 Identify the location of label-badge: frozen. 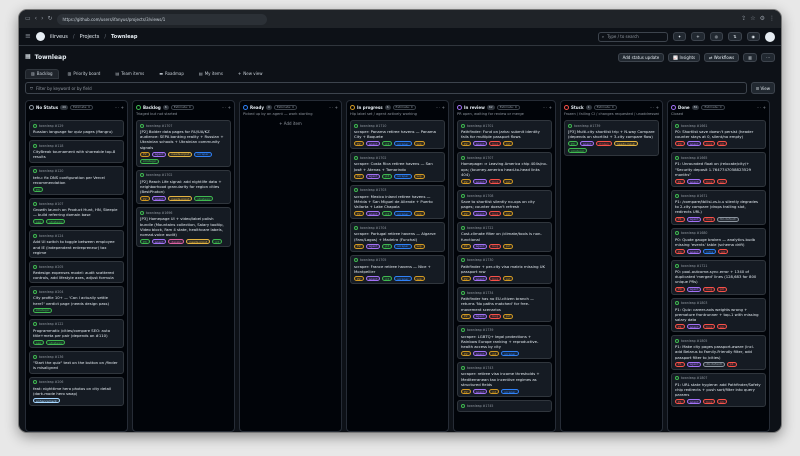
(604, 144).